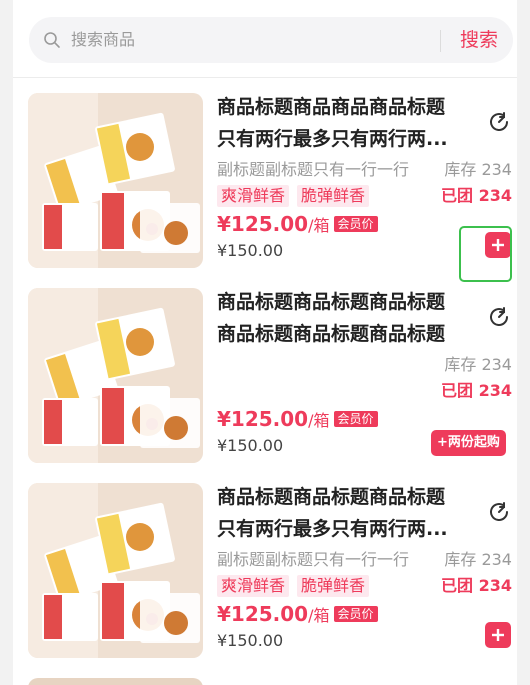  What do you see at coordinates (468, 443) in the screenshot?
I see `min-purchase-button: +两份起购` at bounding box center [468, 443].